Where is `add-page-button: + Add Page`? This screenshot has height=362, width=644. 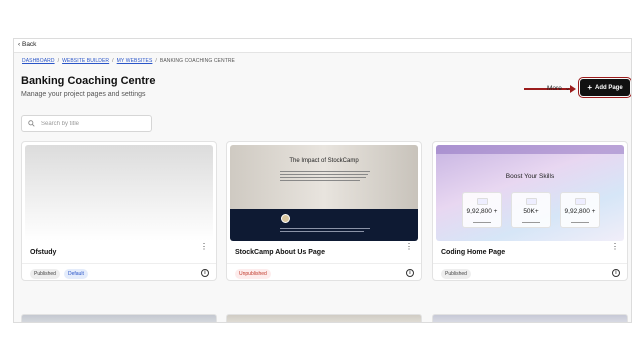 add-page-button: + Add Page is located at coordinates (604, 87).